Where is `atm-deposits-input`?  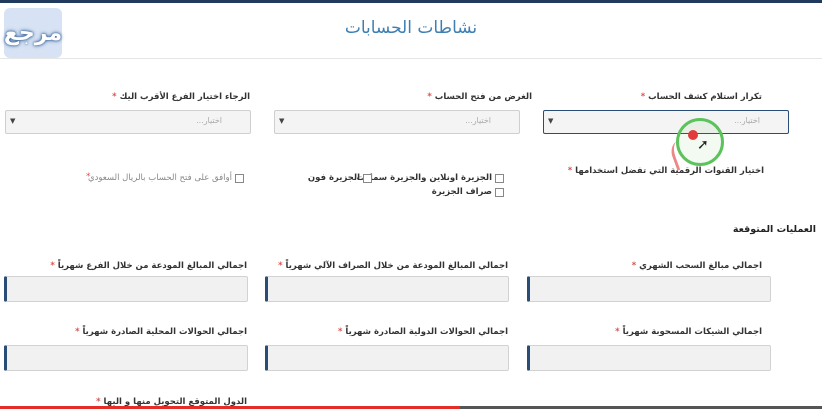
atm-deposits-input is located at coordinates (387, 289).